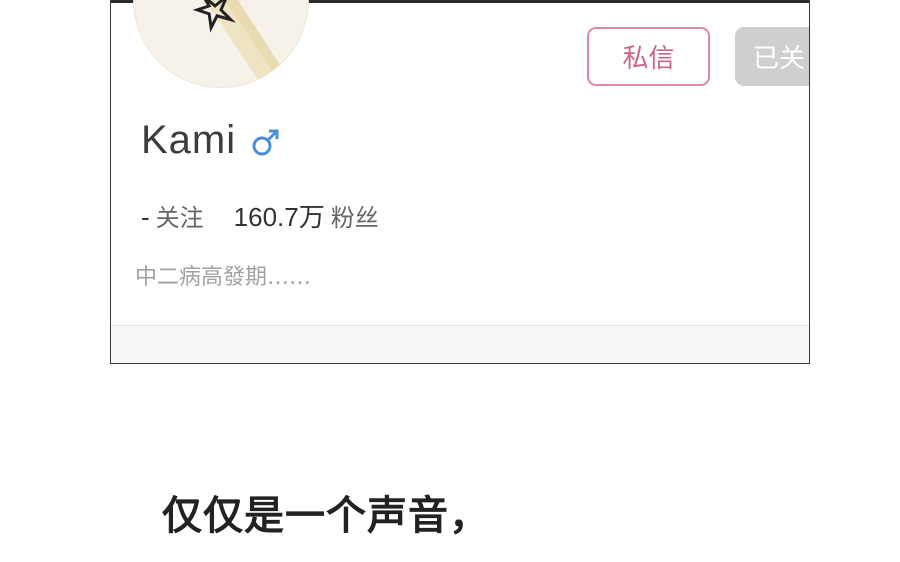 The width and height of the screenshot is (900, 562). Describe the element at coordinates (648, 56) in the screenshot. I see `message-button: 私信` at that location.